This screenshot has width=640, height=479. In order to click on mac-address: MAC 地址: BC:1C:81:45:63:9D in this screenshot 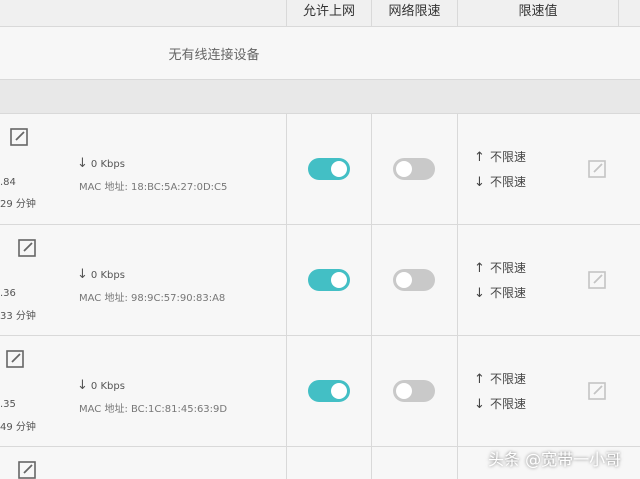, I will do `click(153, 409)`.